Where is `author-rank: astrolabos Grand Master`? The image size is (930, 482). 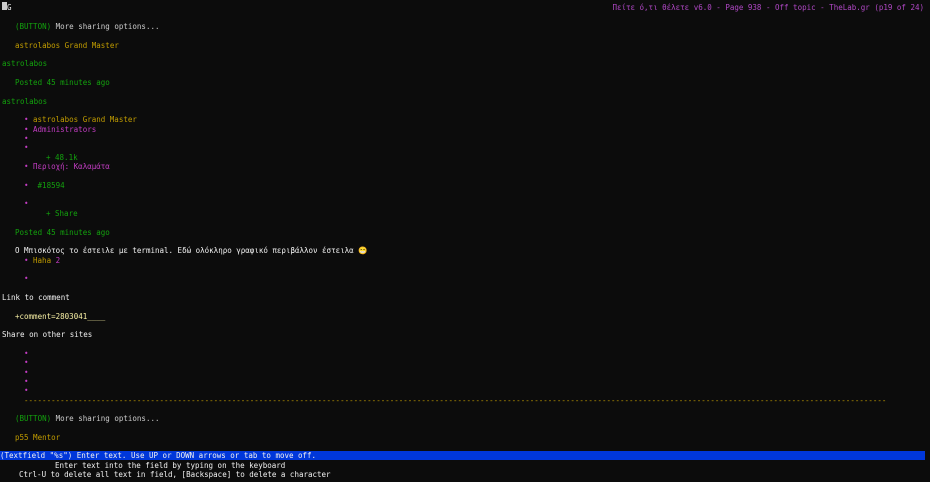
author-rank: astrolabos Grand Master is located at coordinates (67, 45).